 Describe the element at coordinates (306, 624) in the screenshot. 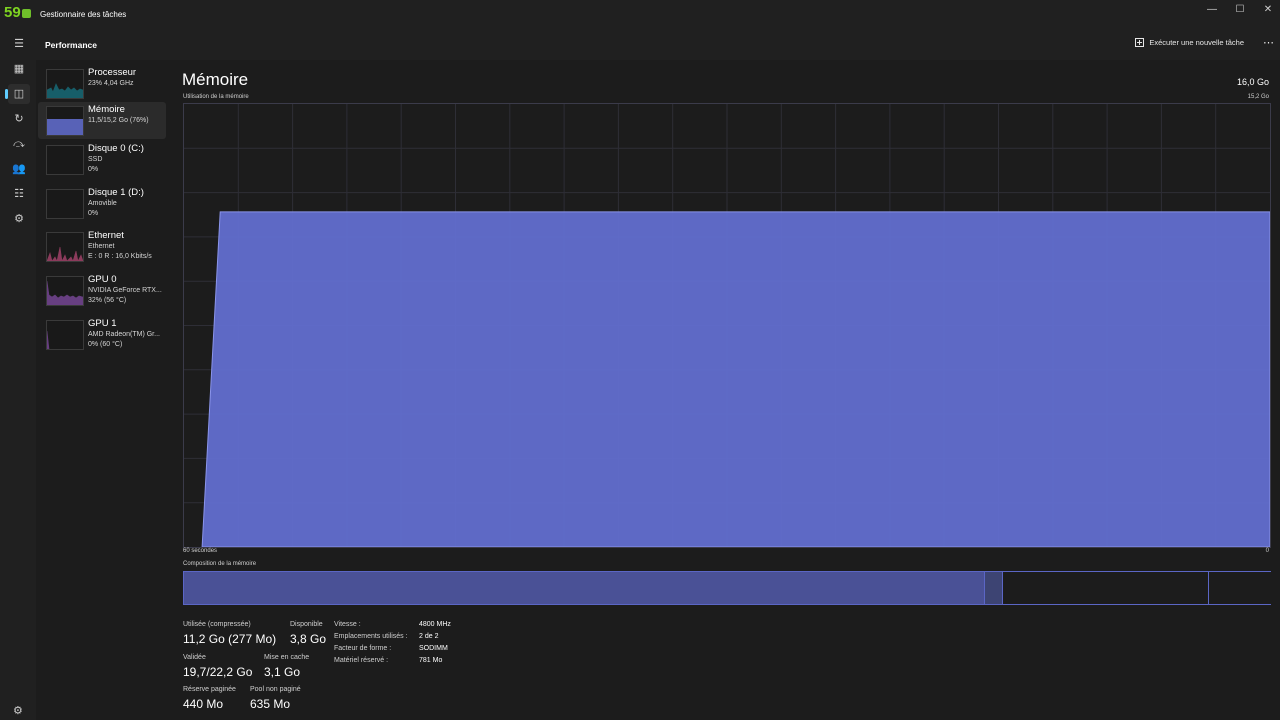

I see `available-label: Disponible` at that location.